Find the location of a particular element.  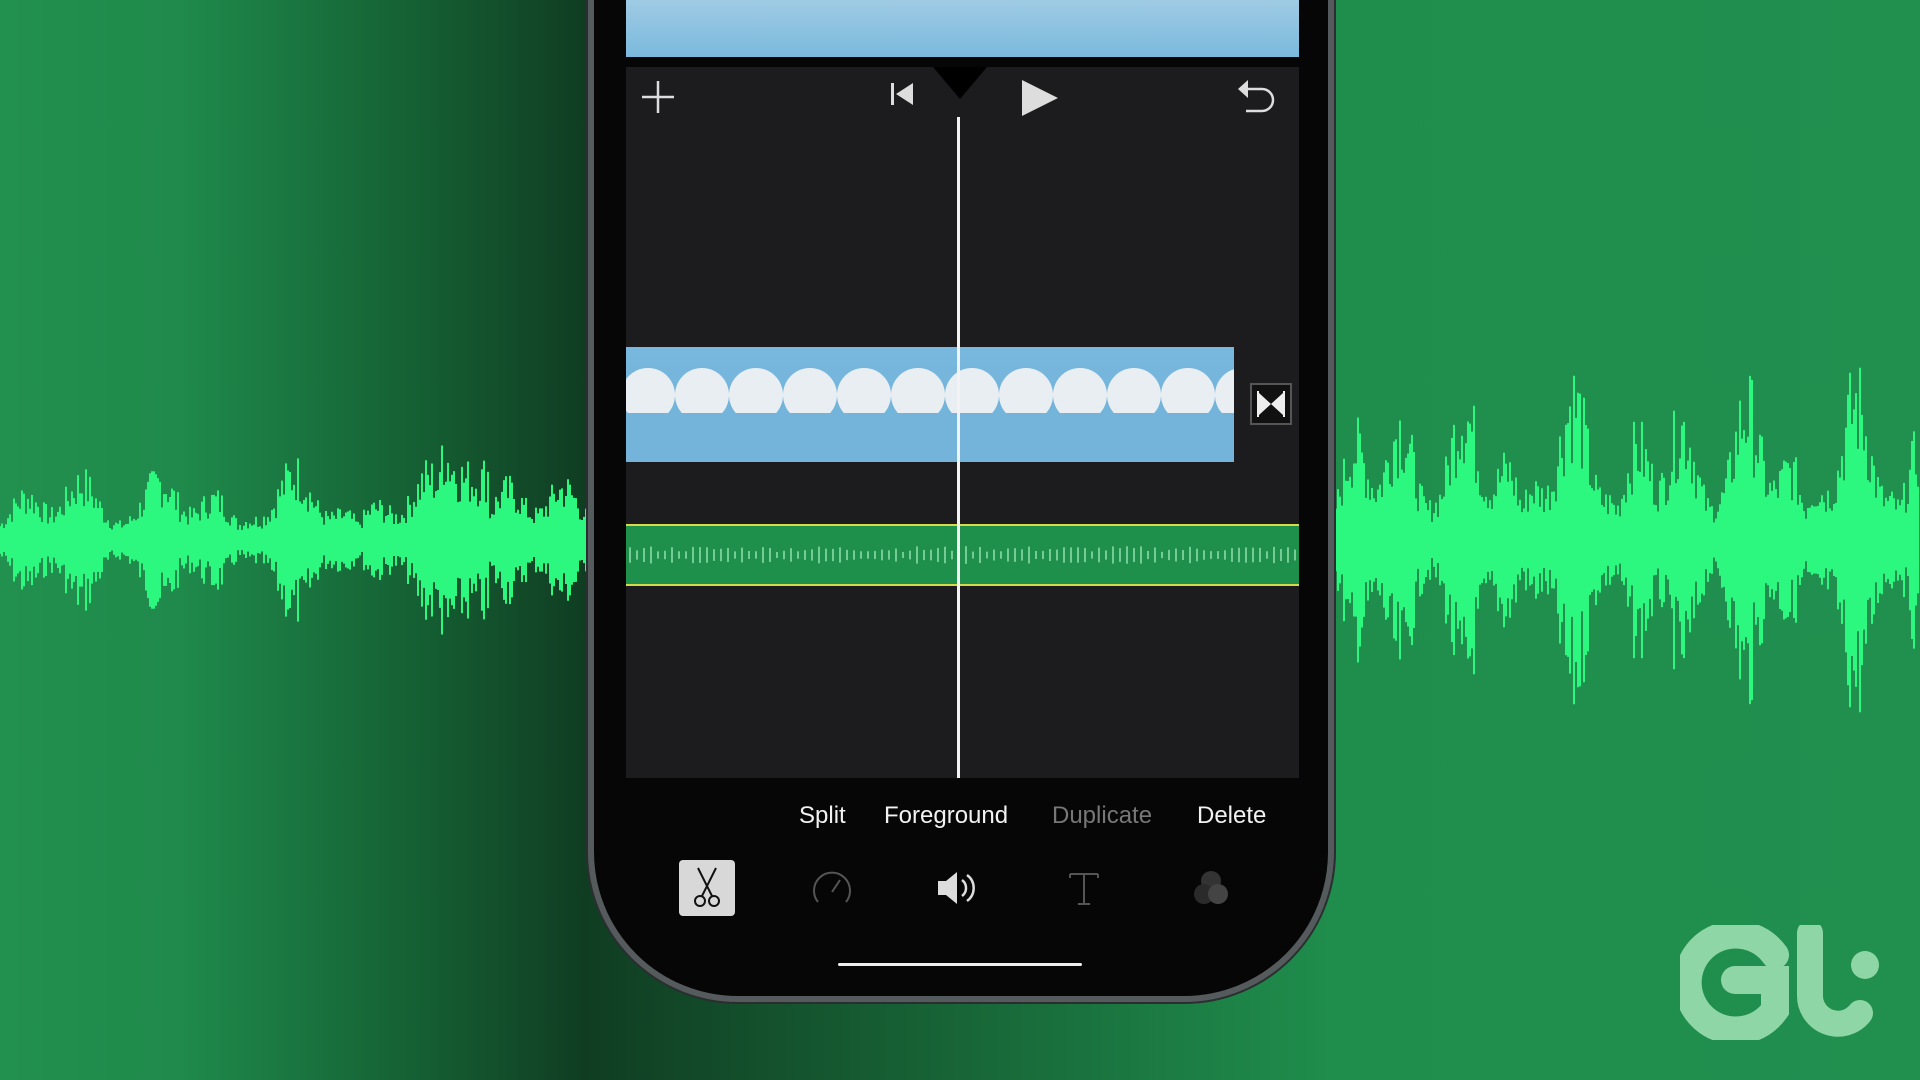

audio-track is located at coordinates (962, 555).